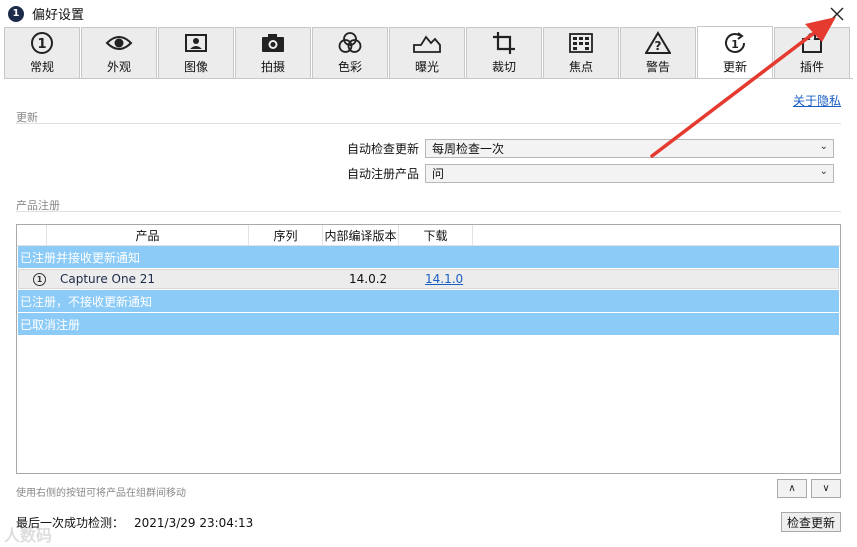 The image size is (857, 547). Describe the element at coordinates (812, 43) in the screenshot. I see `puzzle-icon` at that location.